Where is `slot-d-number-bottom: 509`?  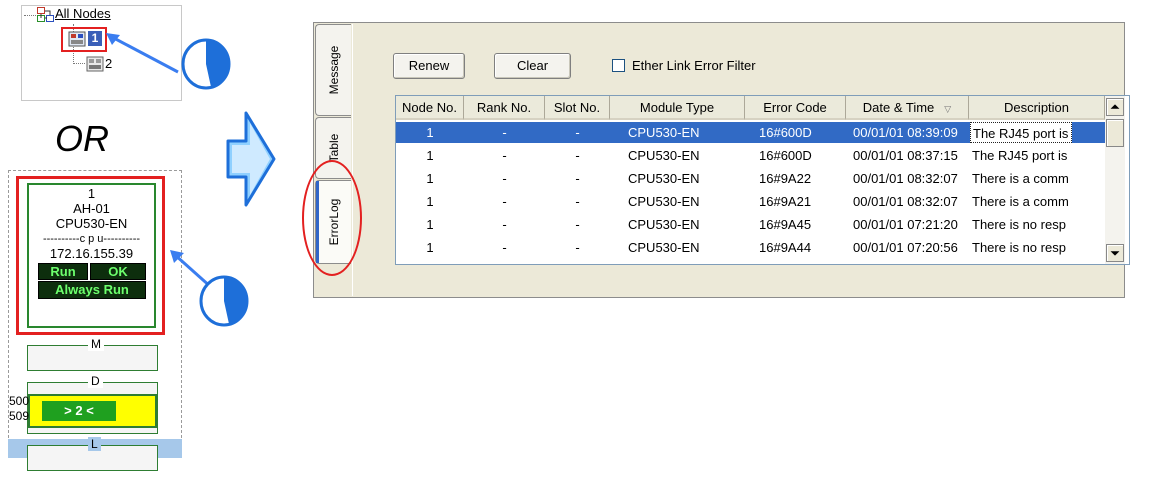
slot-d-number-bottom: 509 is located at coordinates (19, 416).